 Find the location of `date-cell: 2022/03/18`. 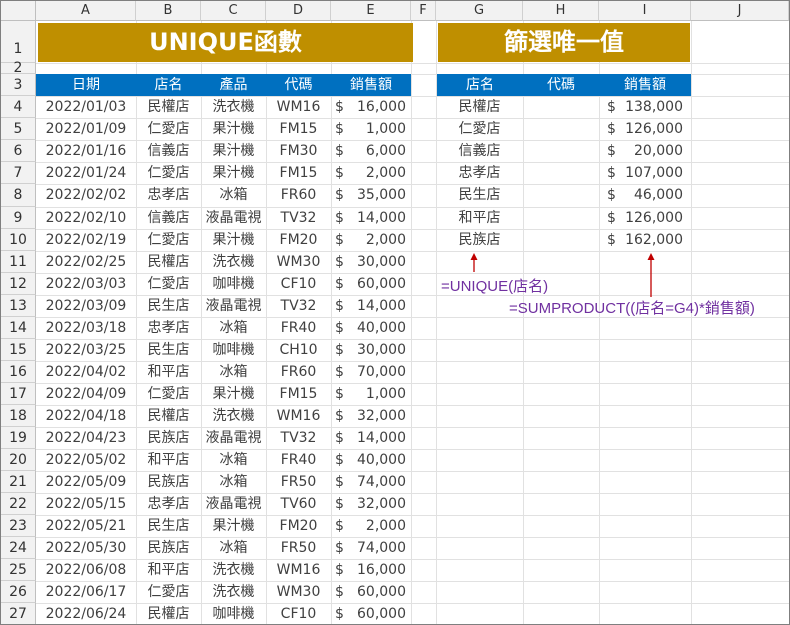

date-cell: 2022/03/18 is located at coordinates (86, 328).